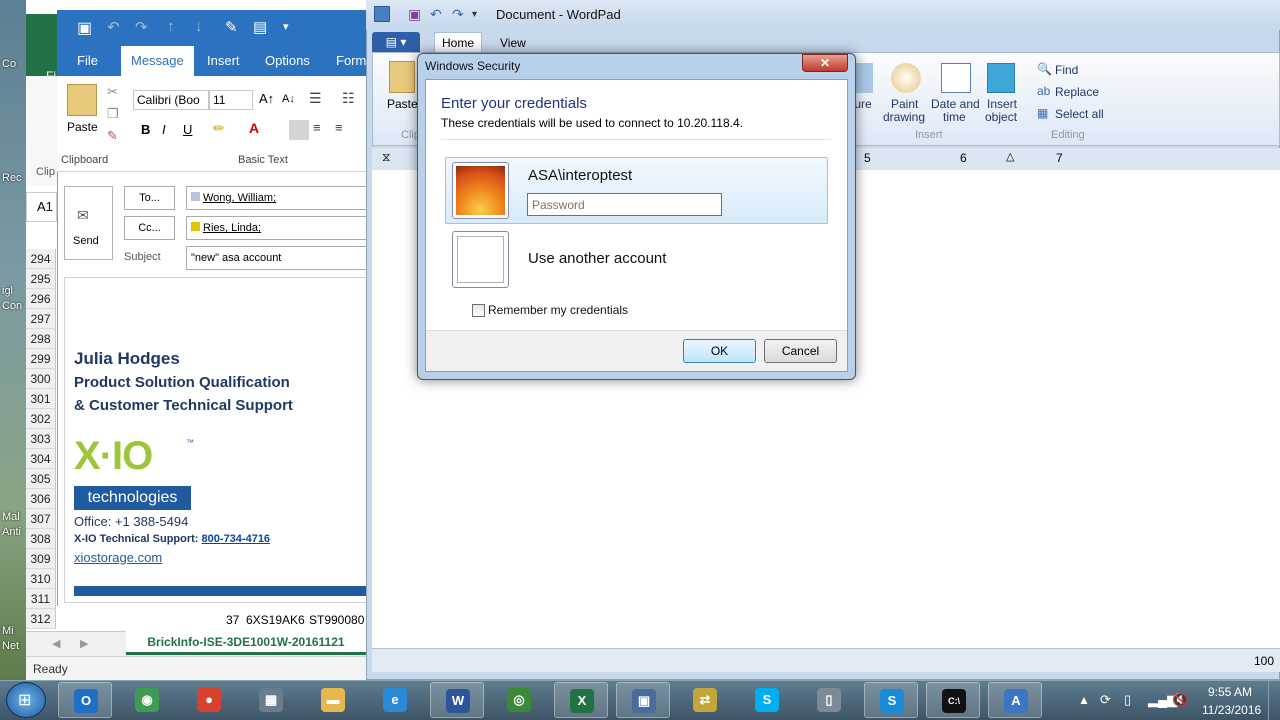  I want to click on shrink-font-icon: A↓, so click(288, 99).